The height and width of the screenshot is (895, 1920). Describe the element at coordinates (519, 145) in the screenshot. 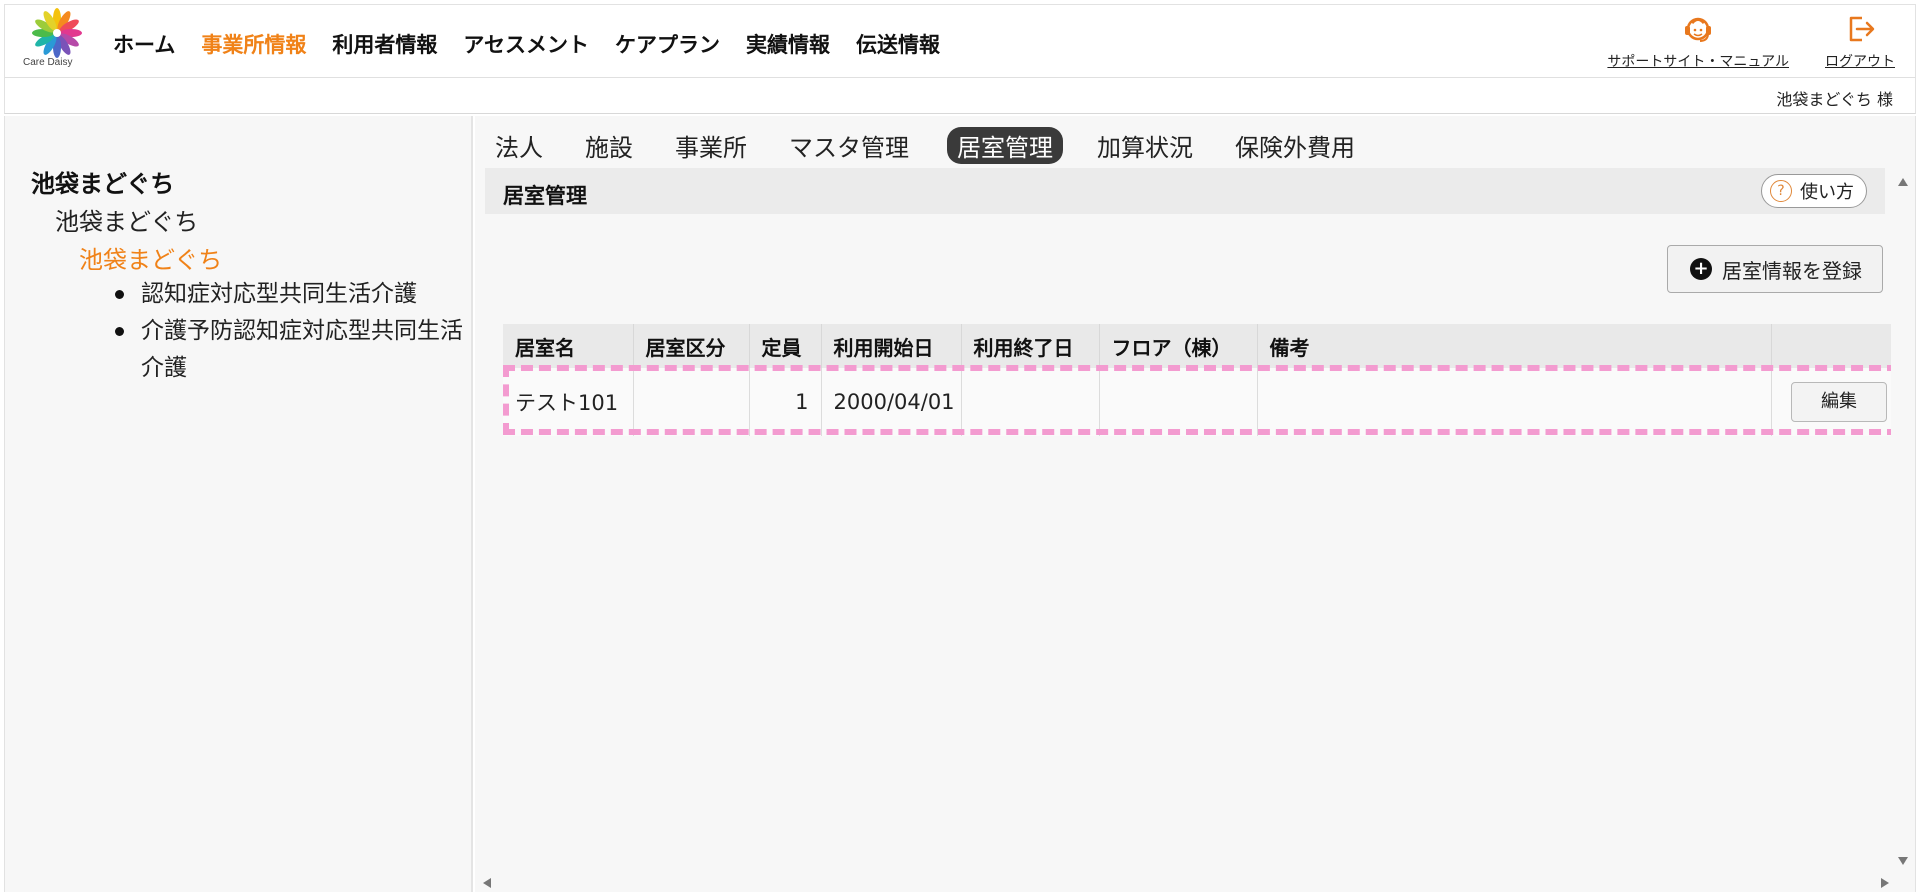

I see `tab-corporation: 法人` at that location.